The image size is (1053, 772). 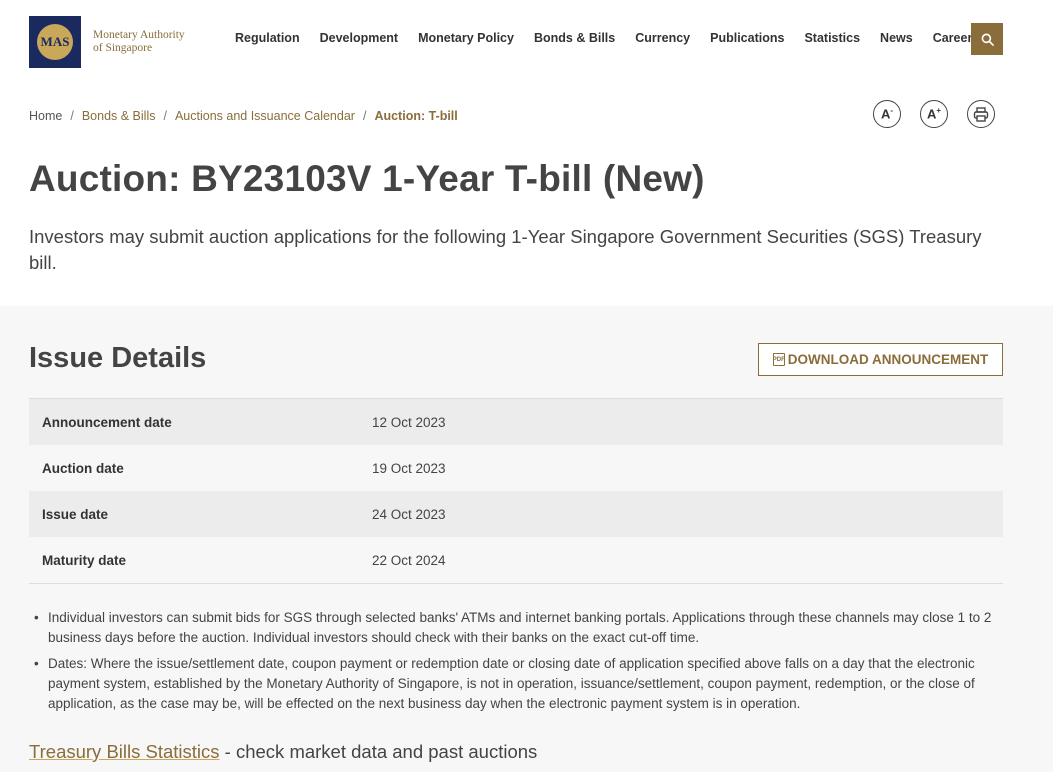 I want to click on download-announcement-label: DOWNLOAD ANNOUNCEMENT, so click(x=888, y=359).